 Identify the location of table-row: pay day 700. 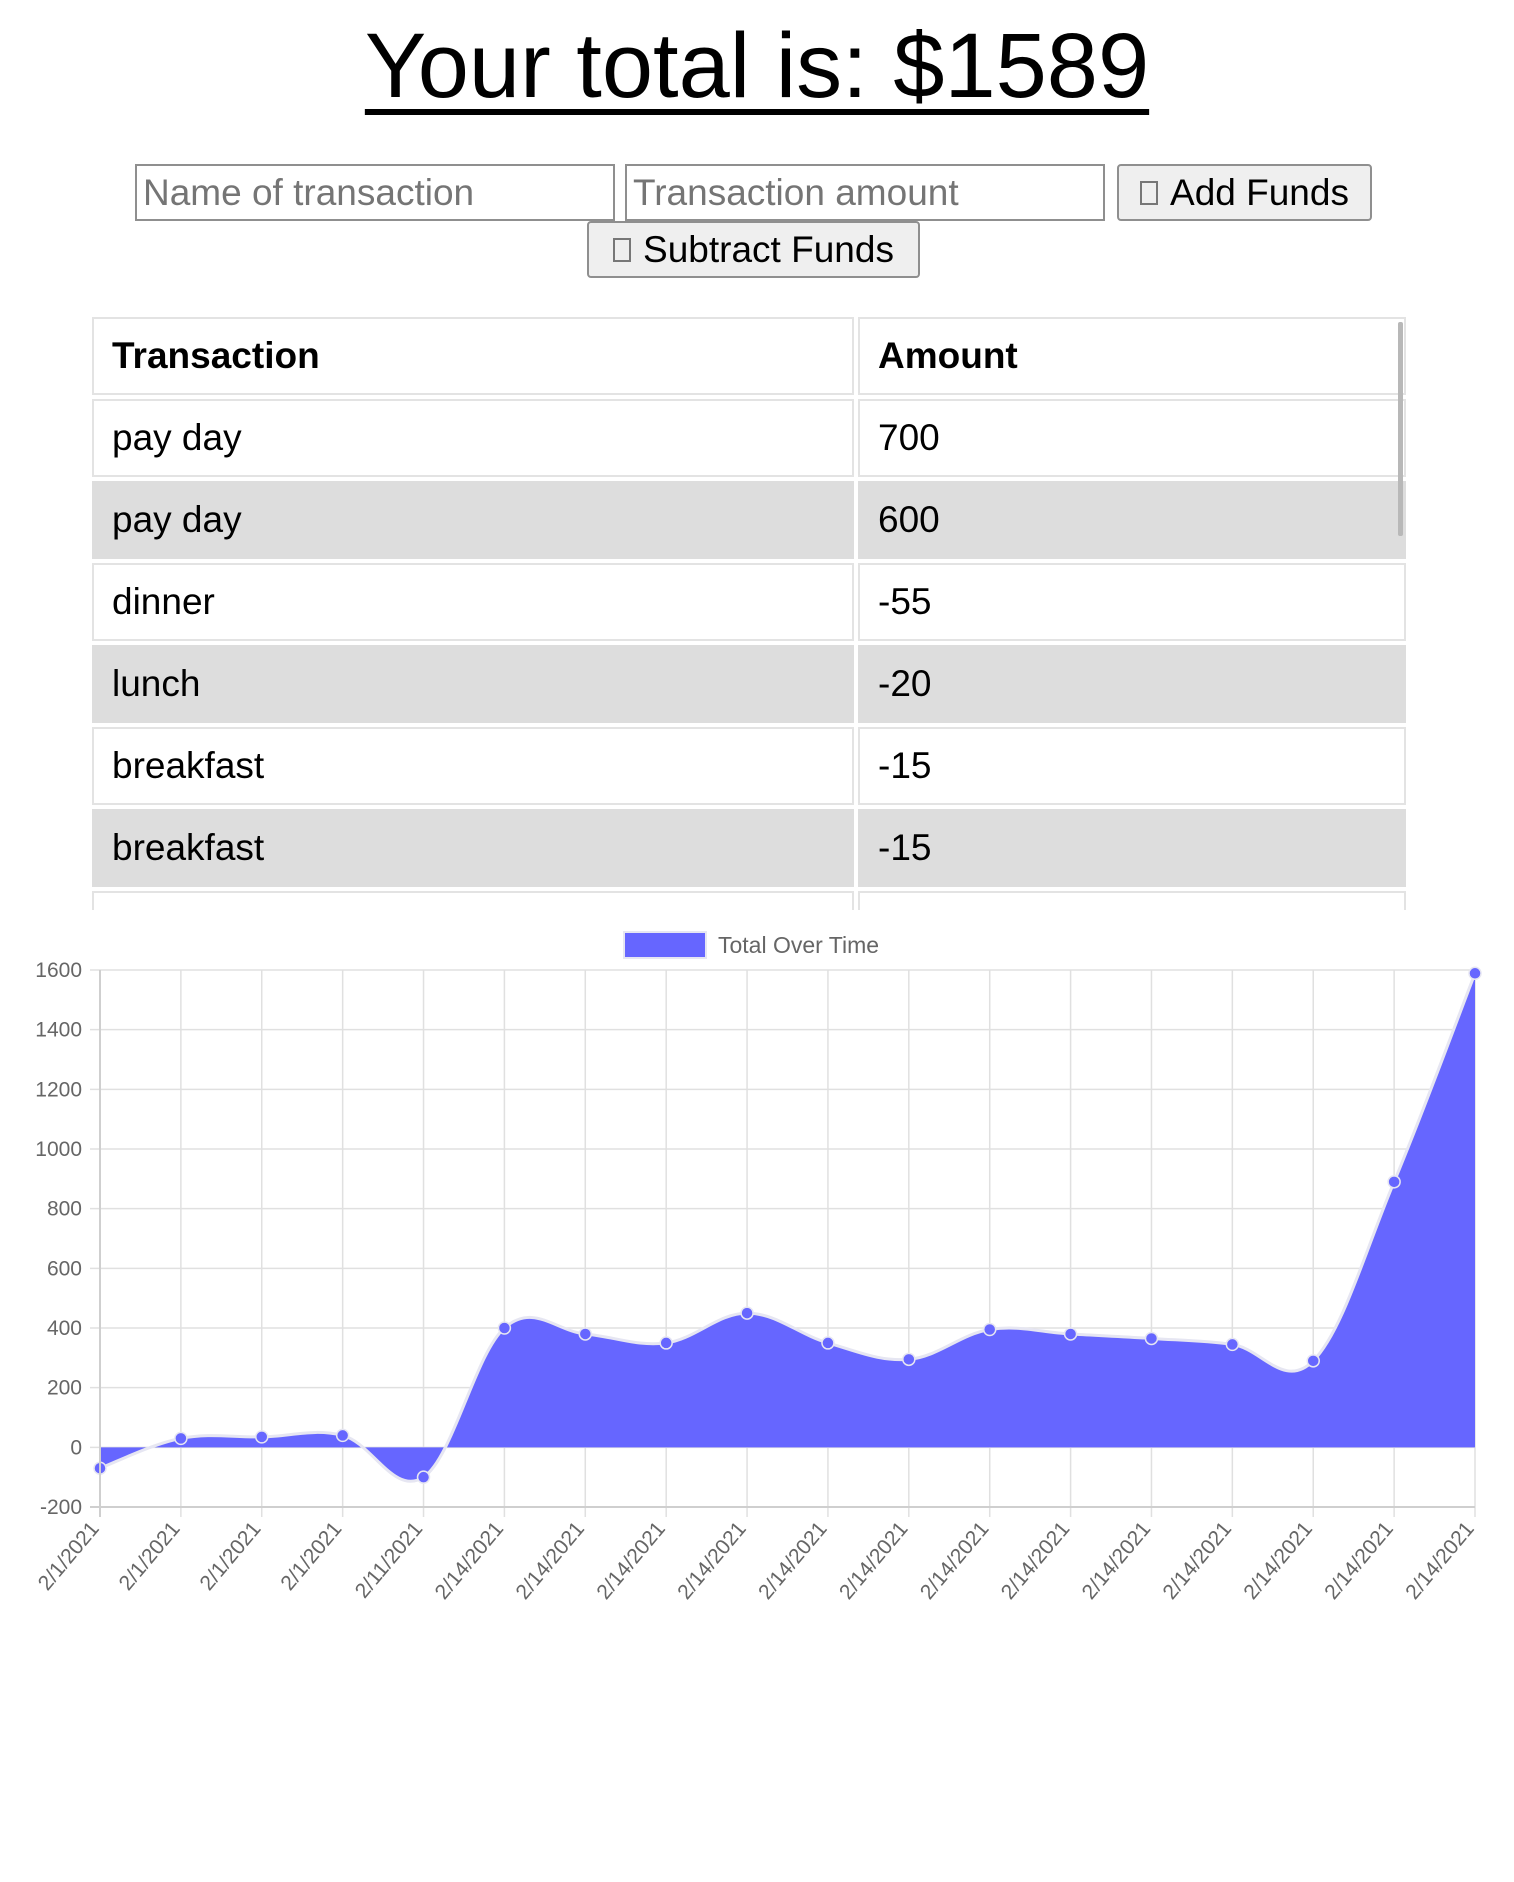
(749, 438).